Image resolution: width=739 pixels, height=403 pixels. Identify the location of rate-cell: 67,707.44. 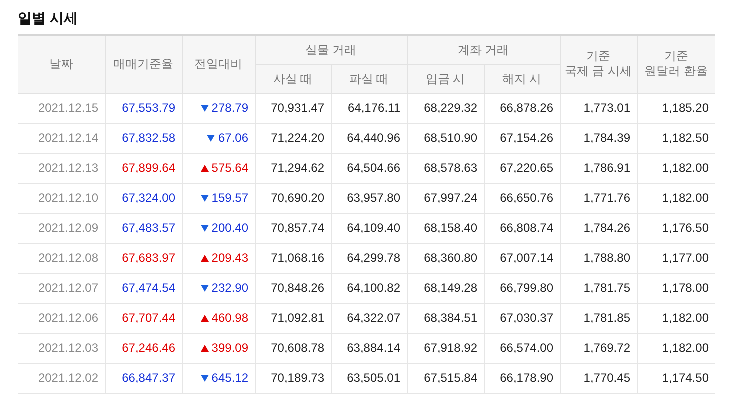
(143, 318).